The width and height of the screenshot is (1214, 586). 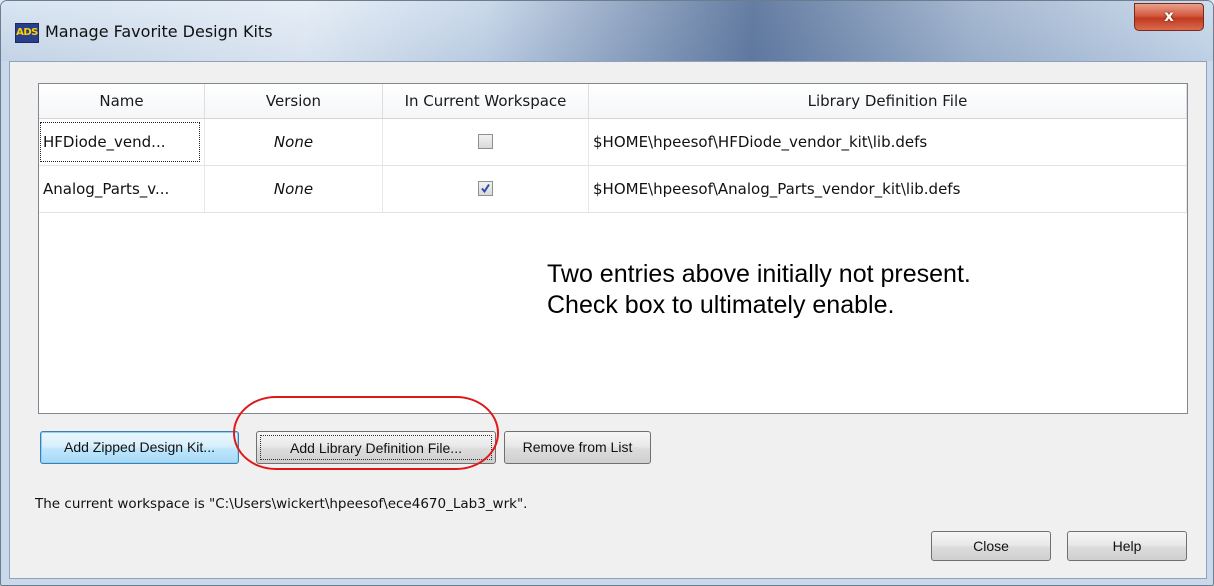 What do you see at coordinates (888, 101) in the screenshot?
I see `column-header-library-file: Library Definition File` at bounding box center [888, 101].